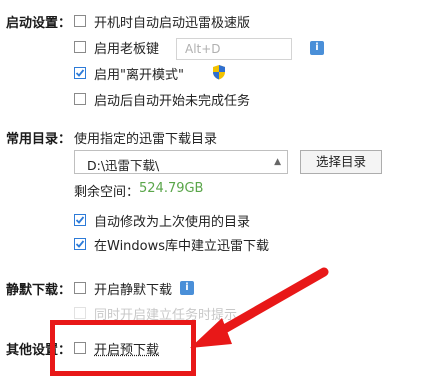  I want to click on red-highlight-box, so click(123, 348).